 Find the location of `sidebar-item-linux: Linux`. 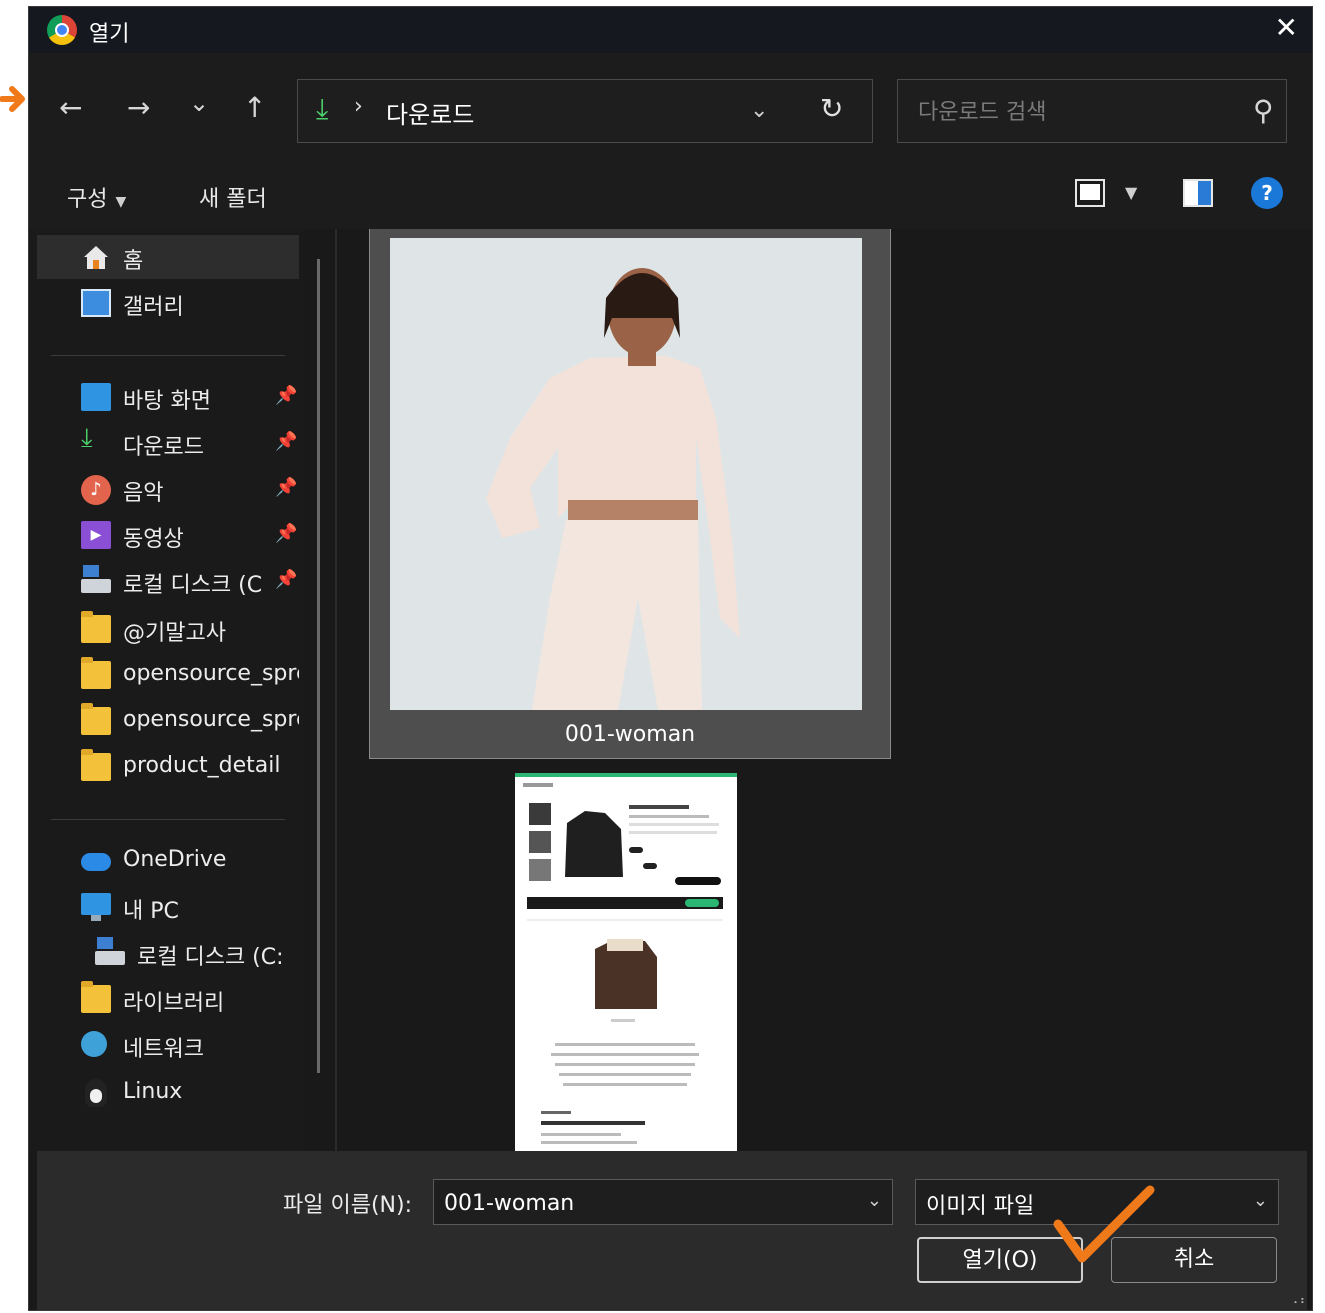

sidebar-item-linux: Linux is located at coordinates (168, 1093).